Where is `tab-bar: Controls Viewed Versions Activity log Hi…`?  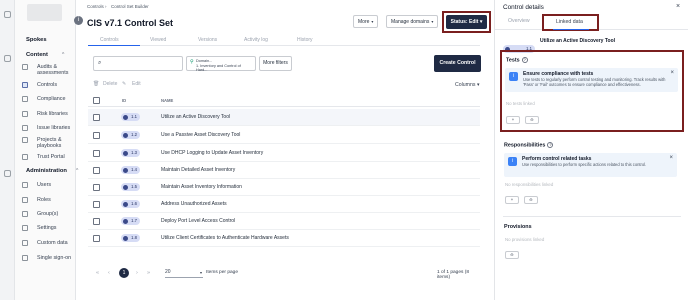
tab-bar: Controls Viewed Versions Activity log Hi… is located at coordinates (284, 40).